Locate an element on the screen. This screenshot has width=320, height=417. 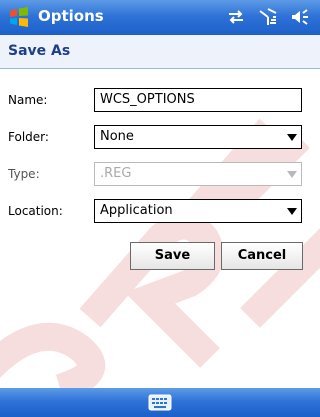
dialog-header: Save As is located at coordinates (160, 52).